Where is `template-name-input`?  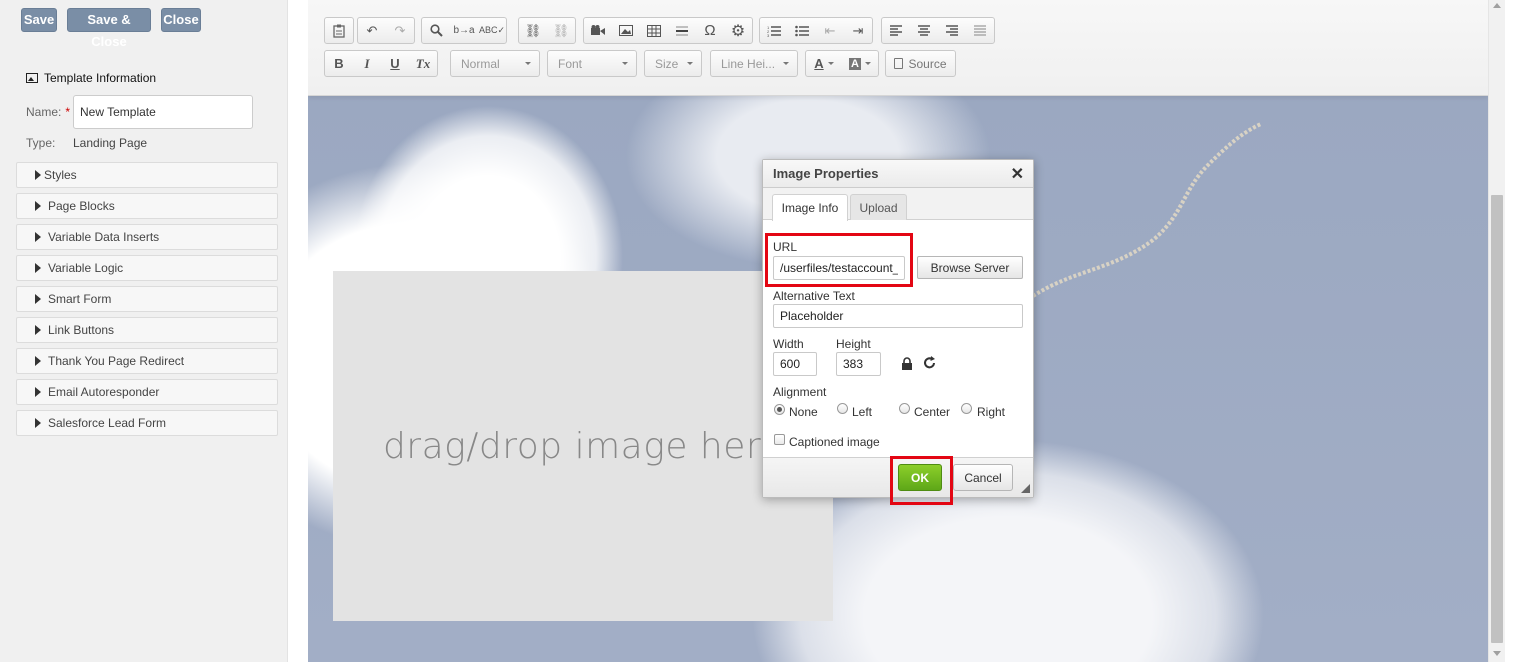 template-name-input is located at coordinates (163, 112).